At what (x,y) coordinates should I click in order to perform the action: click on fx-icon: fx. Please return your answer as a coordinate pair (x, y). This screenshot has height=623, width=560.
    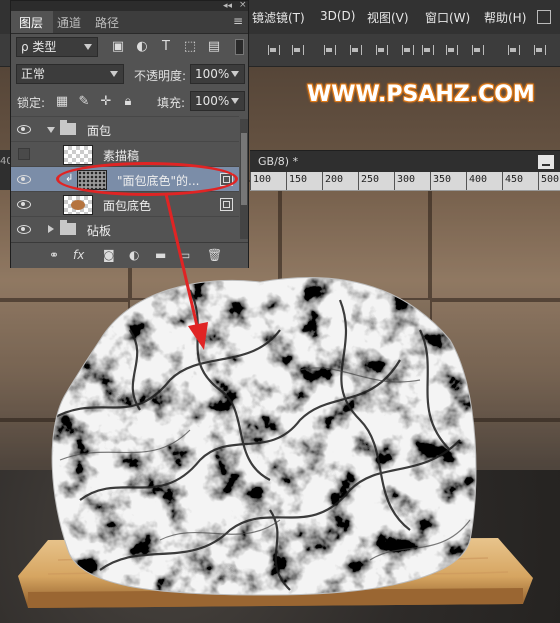
    Looking at the image, I should click on (78, 255).